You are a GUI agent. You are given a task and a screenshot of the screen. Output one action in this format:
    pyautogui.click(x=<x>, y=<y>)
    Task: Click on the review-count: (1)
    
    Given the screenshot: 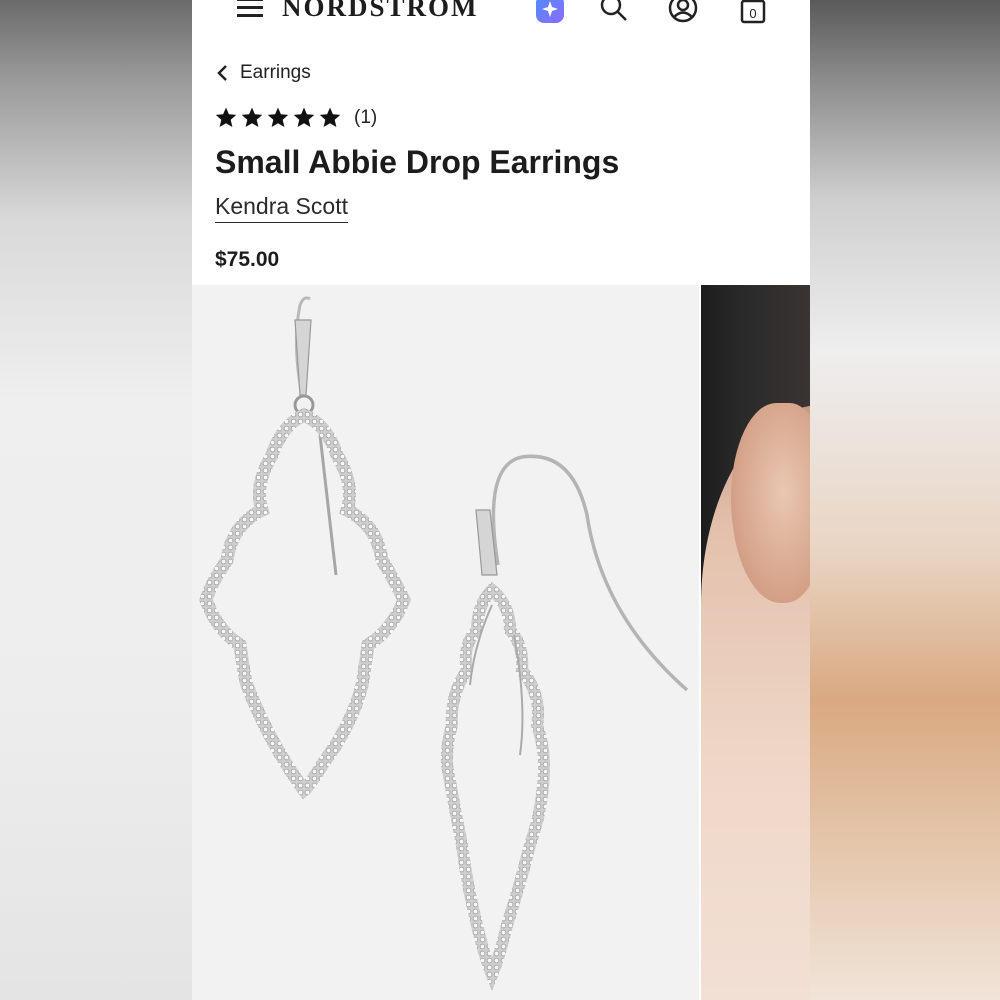 What is the action you would take?
    pyautogui.click(x=365, y=118)
    